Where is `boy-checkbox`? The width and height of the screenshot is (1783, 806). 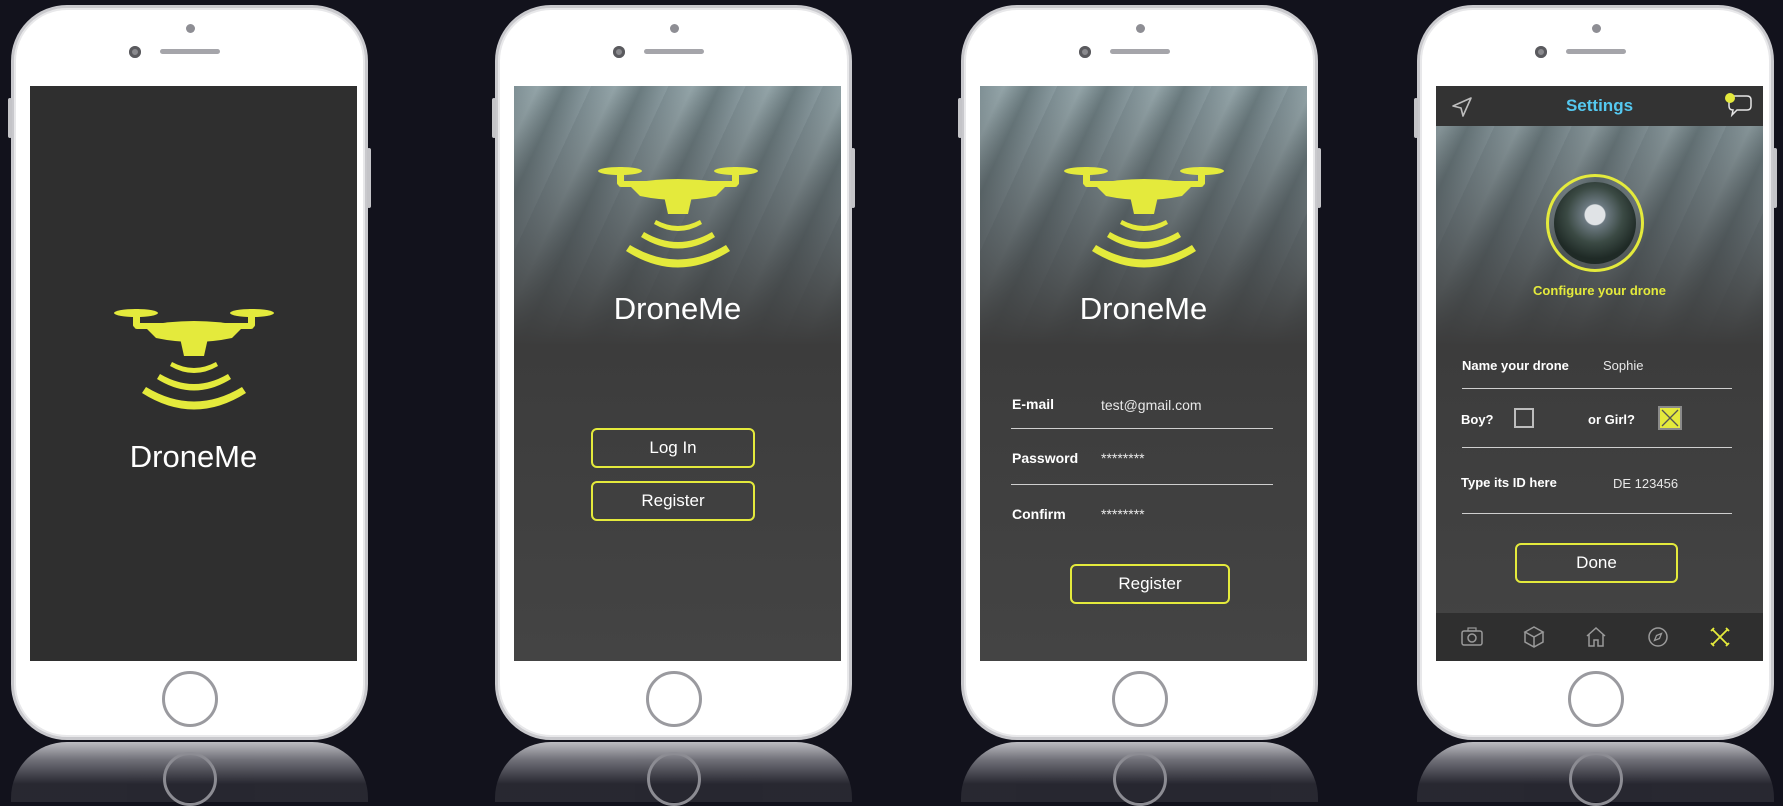 boy-checkbox is located at coordinates (1524, 418).